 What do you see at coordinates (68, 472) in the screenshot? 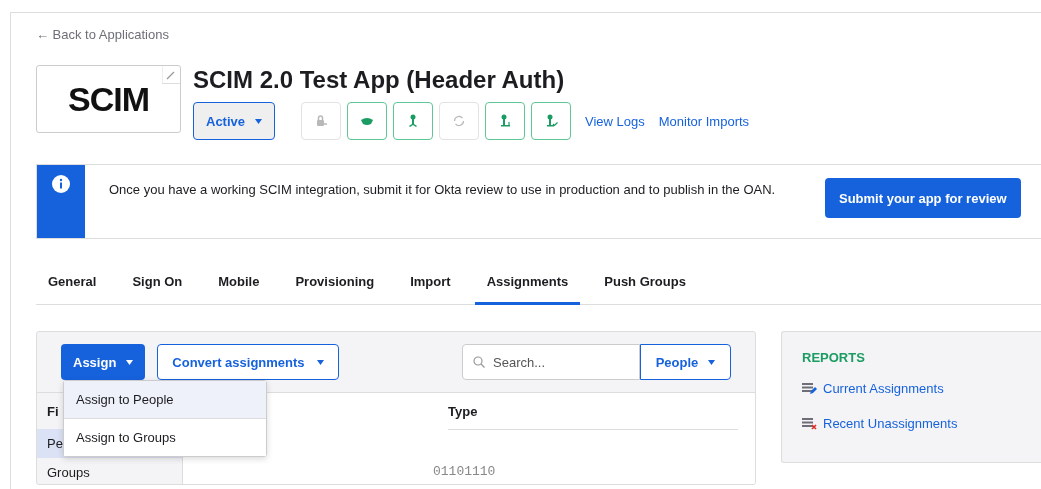
I see `filter-label: Groups` at bounding box center [68, 472].